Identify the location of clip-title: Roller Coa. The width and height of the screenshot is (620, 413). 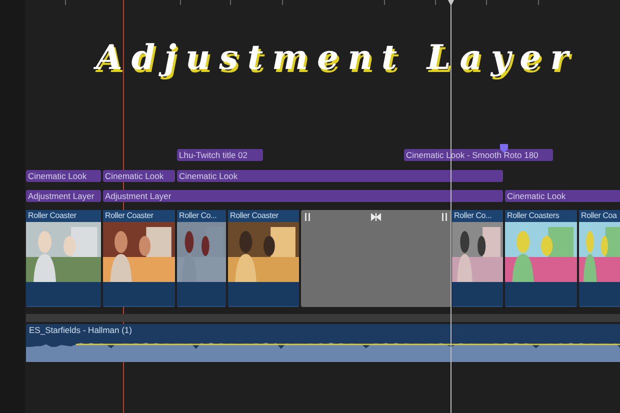
(599, 216).